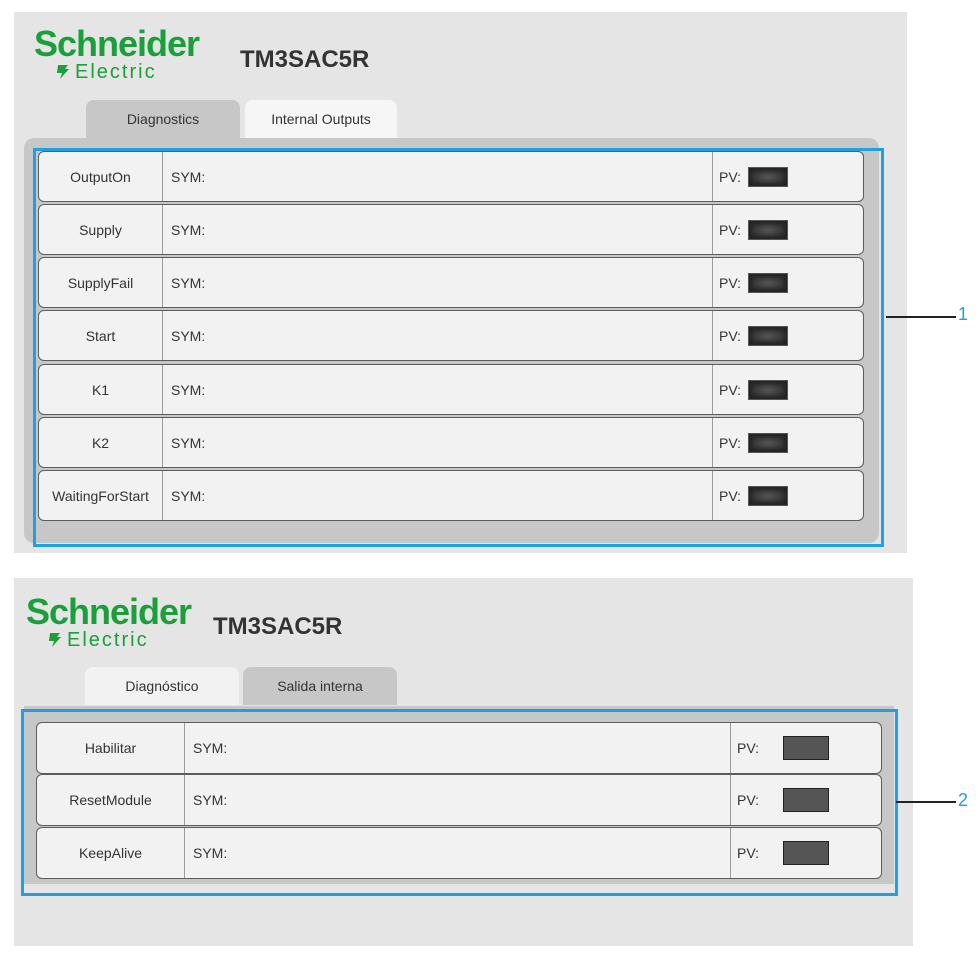 This screenshot has width=978, height=958. What do you see at coordinates (963, 800) in the screenshot?
I see `callout-number-2: 2` at bounding box center [963, 800].